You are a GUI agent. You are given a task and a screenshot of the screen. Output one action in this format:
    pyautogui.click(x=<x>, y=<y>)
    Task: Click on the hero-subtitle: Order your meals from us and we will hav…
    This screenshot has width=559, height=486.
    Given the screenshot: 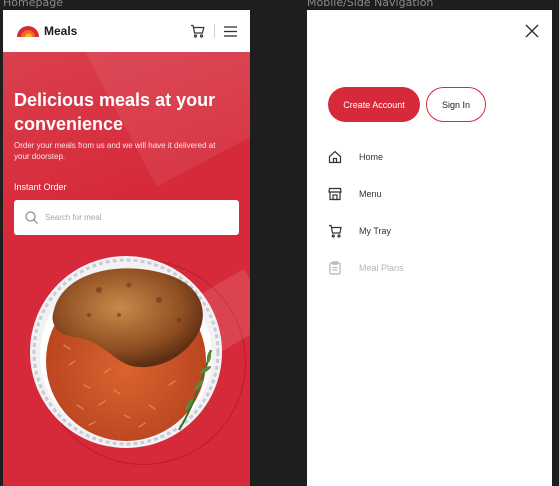 What is the action you would take?
    pyautogui.click(x=115, y=151)
    